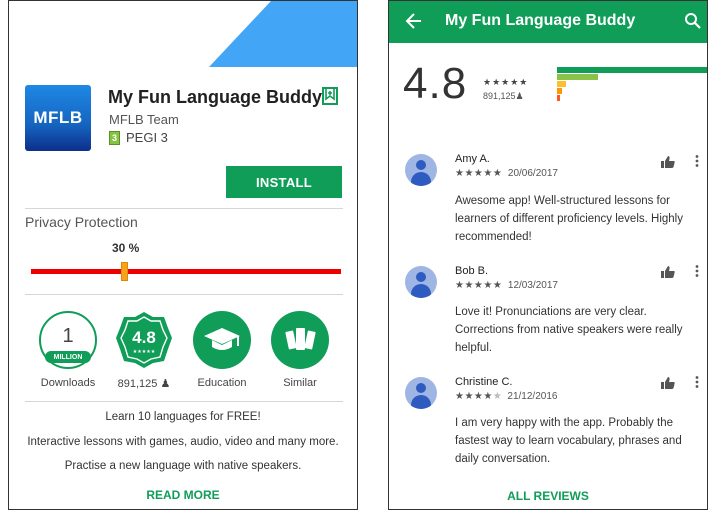 The width and height of the screenshot is (709, 510). What do you see at coordinates (183, 417) in the screenshot?
I see `description-line: Learn 10 languages for FREE!` at bounding box center [183, 417].